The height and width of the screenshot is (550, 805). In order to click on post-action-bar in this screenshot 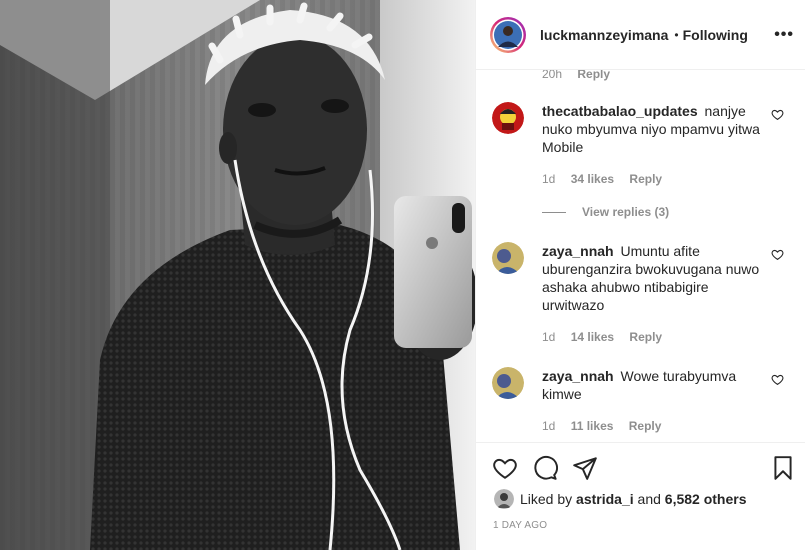, I will do `click(640, 468)`.